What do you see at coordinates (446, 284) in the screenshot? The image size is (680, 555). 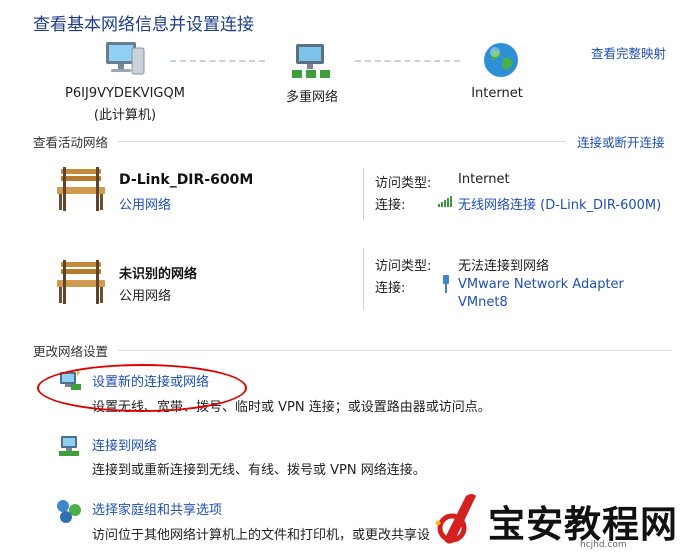 I see `network-adapter-icon` at bounding box center [446, 284].